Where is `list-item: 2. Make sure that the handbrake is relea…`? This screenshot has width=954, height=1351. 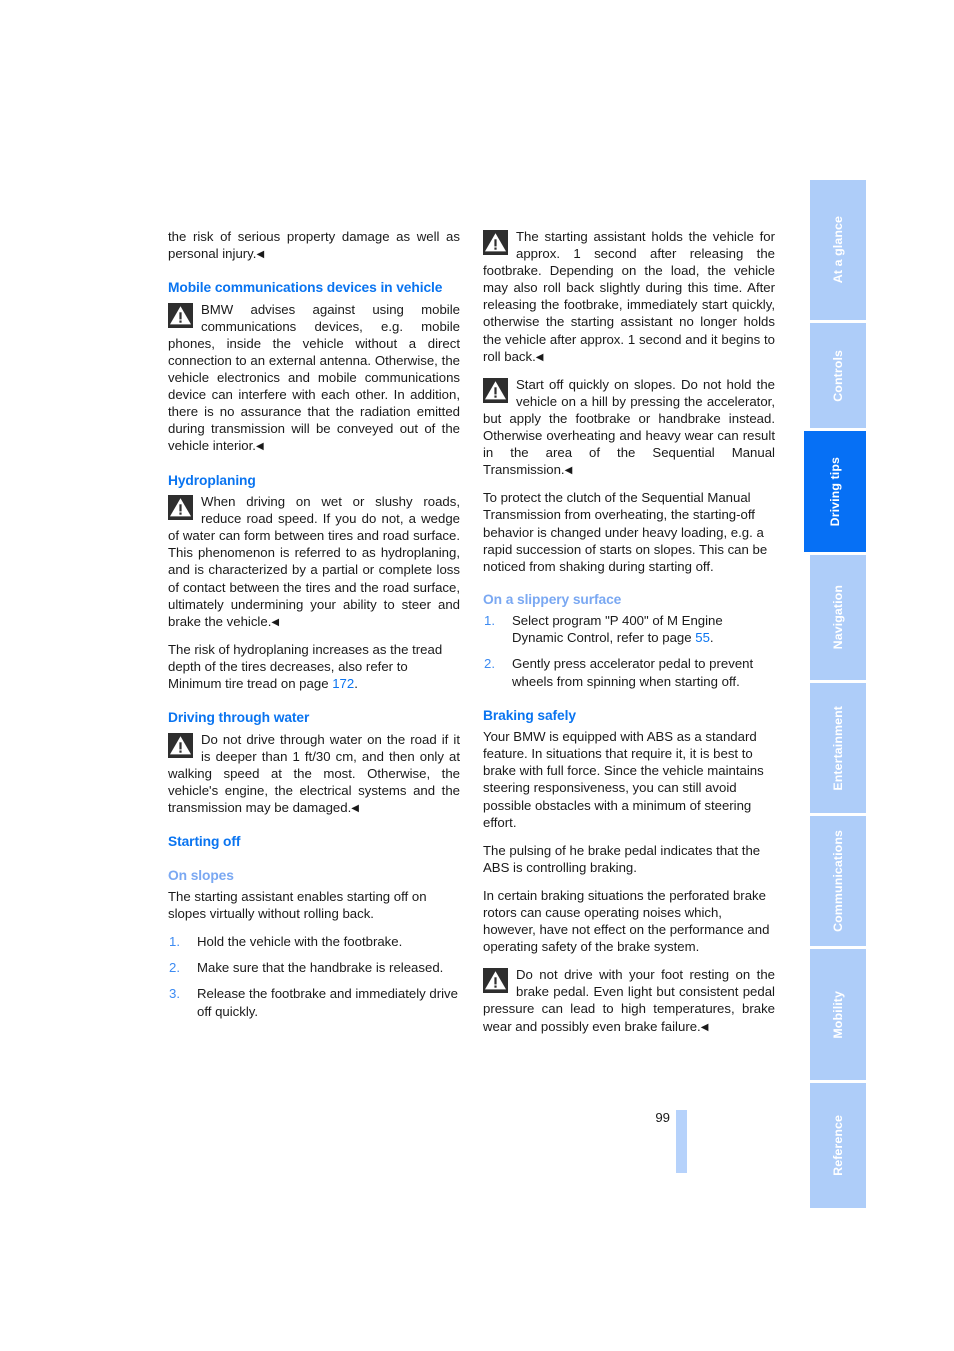
list-item: 2. Make sure that the handbrake is relea… is located at coordinates (314, 967).